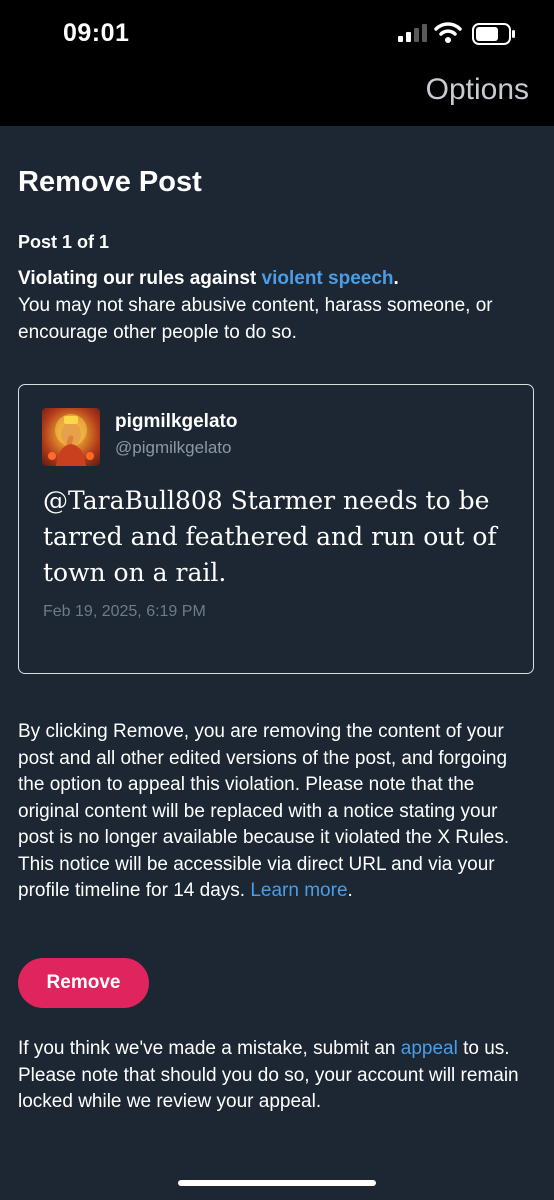 The width and height of the screenshot is (554, 1200). Describe the element at coordinates (64, 242) in the screenshot. I see `post-count: Post 1 of 1` at that location.